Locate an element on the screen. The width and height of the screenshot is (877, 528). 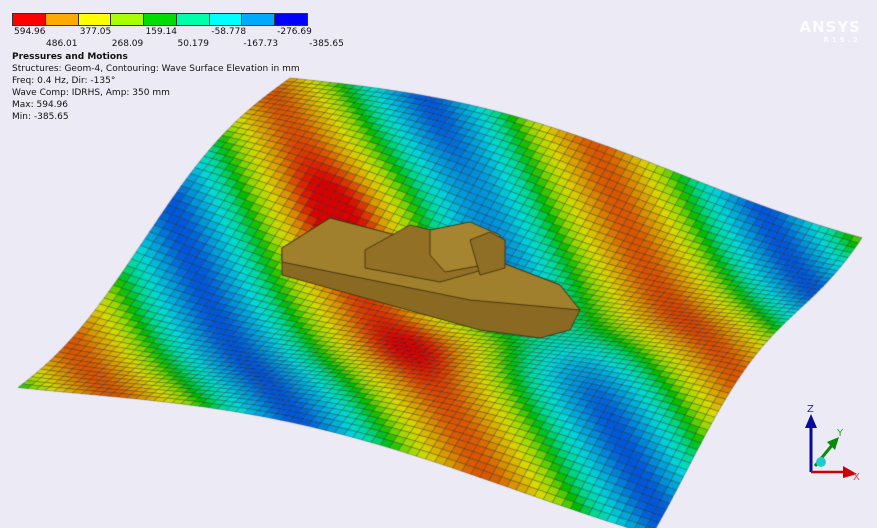
max-value: Max: 594.96 is located at coordinates (40, 105).